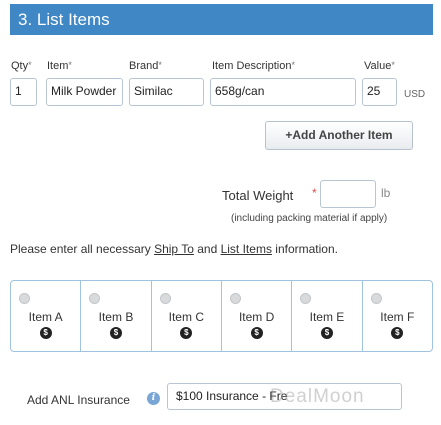 The width and height of the screenshot is (441, 425). Describe the element at coordinates (415, 94) in the screenshot. I see `currency-label: USD` at that location.